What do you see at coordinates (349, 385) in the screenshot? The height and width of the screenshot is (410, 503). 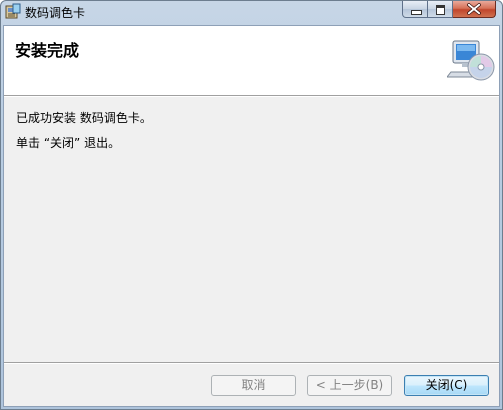 I see `back-button: < 上一步(B)` at bounding box center [349, 385].